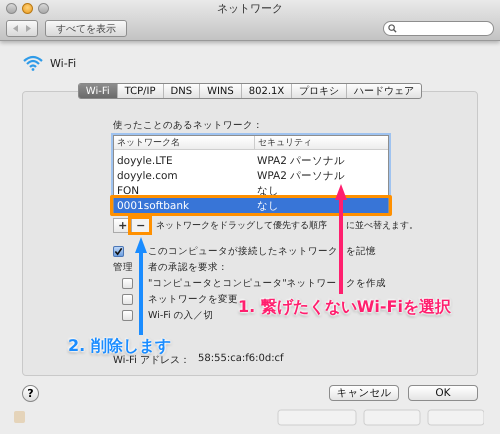 The height and width of the screenshot is (434, 500). What do you see at coordinates (139, 91) in the screenshot?
I see `tab: TCP/IP` at bounding box center [139, 91].